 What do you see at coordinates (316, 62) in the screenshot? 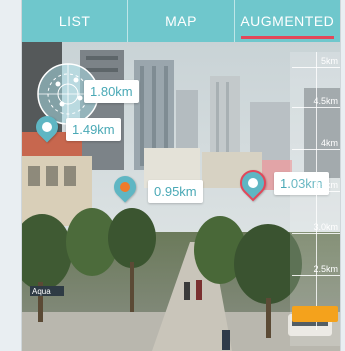
I see `range-tick-label: 5km` at bounding box center [316, 62].